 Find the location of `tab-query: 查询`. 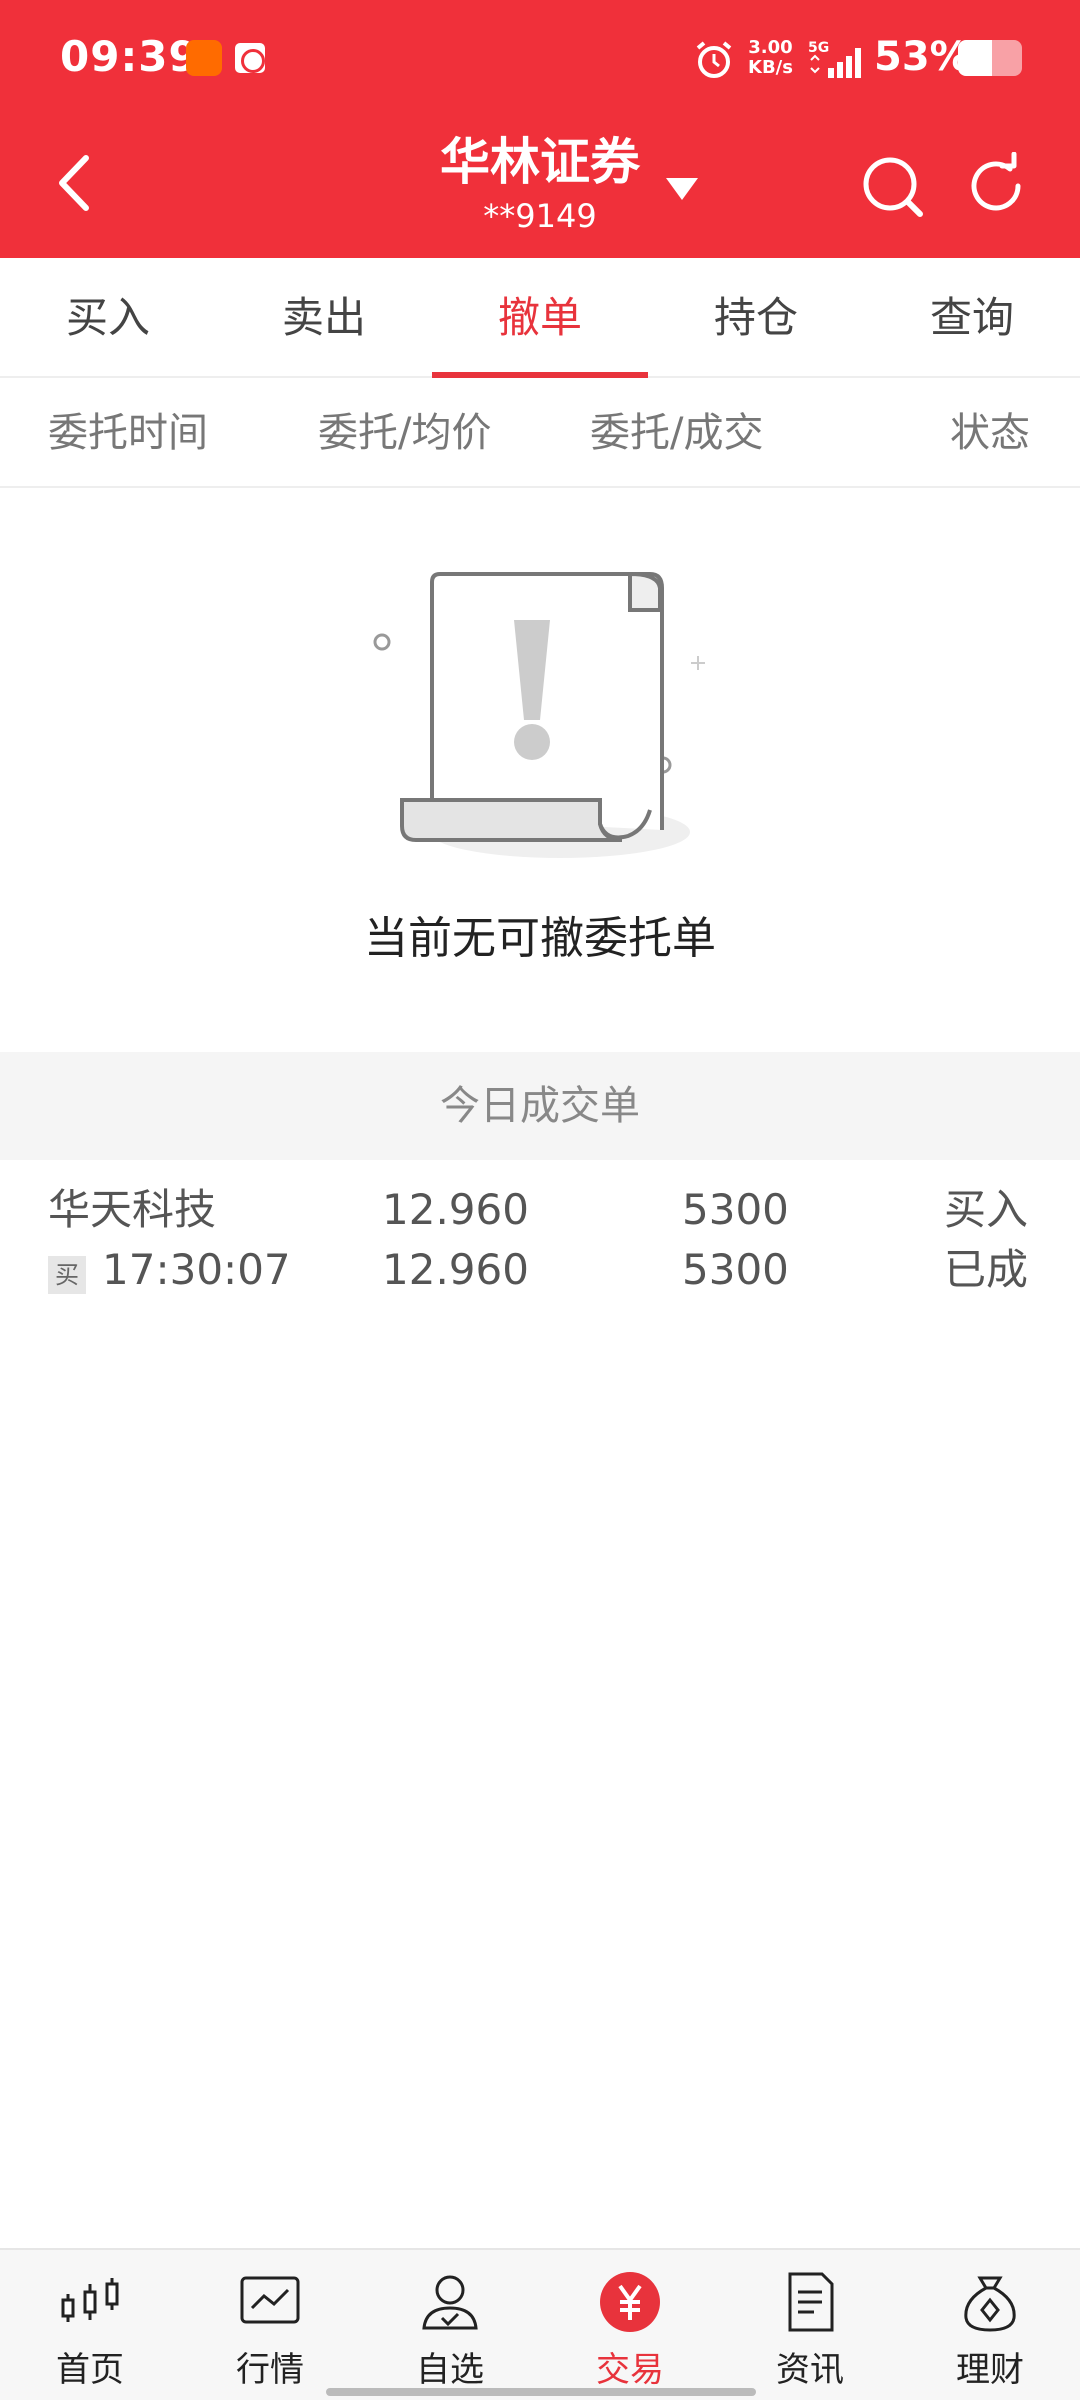

tab-query: 查询 is located at coordinates (972, 317).